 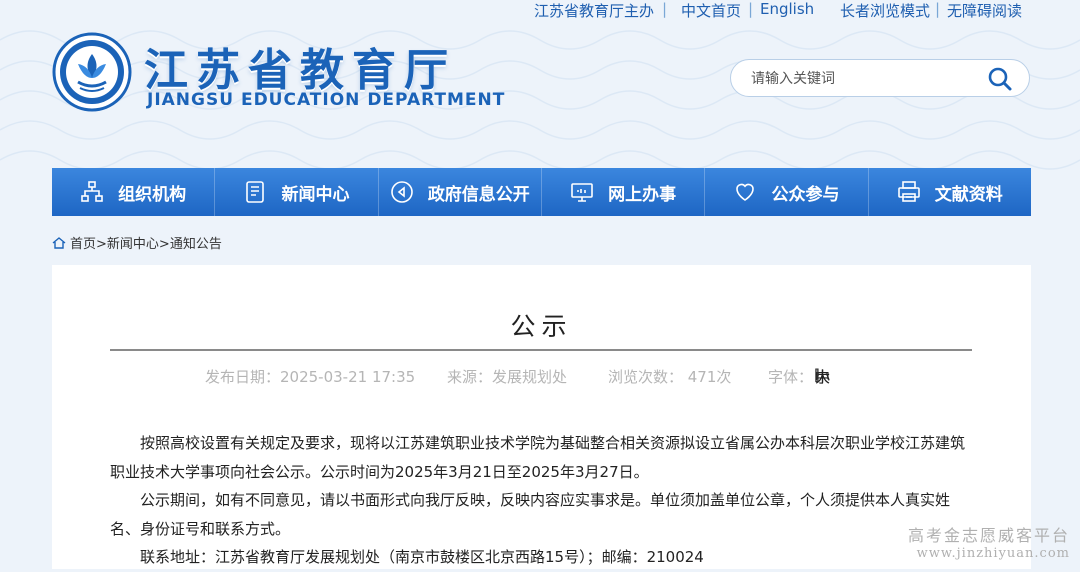 What do you see at coordinates (582, 192) in the screenshot?
I see `monitor-icon` at bounding box center [582, 192].